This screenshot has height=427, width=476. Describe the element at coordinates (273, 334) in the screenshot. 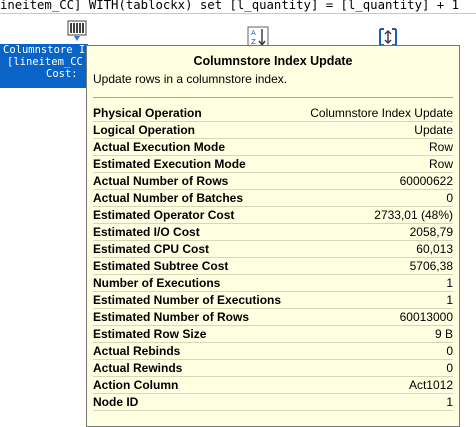

I see `property-row: Estimated Row Size 9 B` at that location.